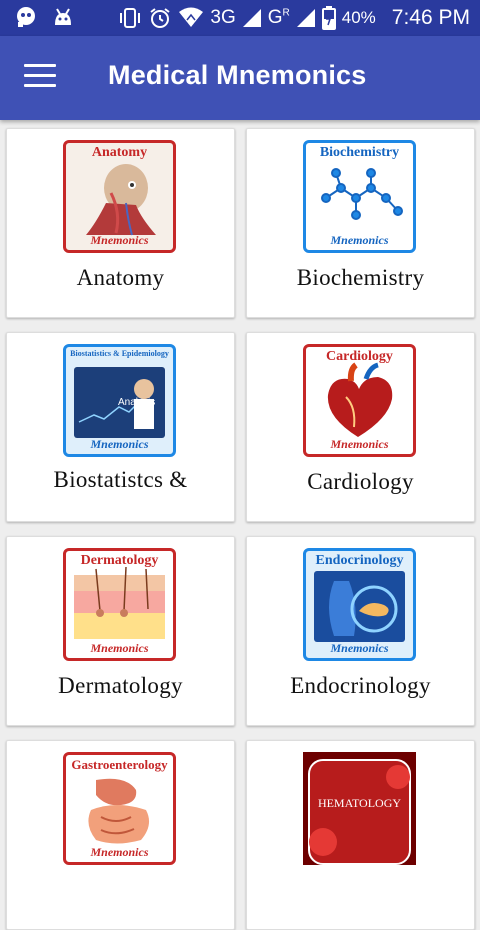 This screenshot has height=930, width=480. I want to click on card-endocrinology: Endocrinology Mnemonics Endocrinology, so click(360, 631).